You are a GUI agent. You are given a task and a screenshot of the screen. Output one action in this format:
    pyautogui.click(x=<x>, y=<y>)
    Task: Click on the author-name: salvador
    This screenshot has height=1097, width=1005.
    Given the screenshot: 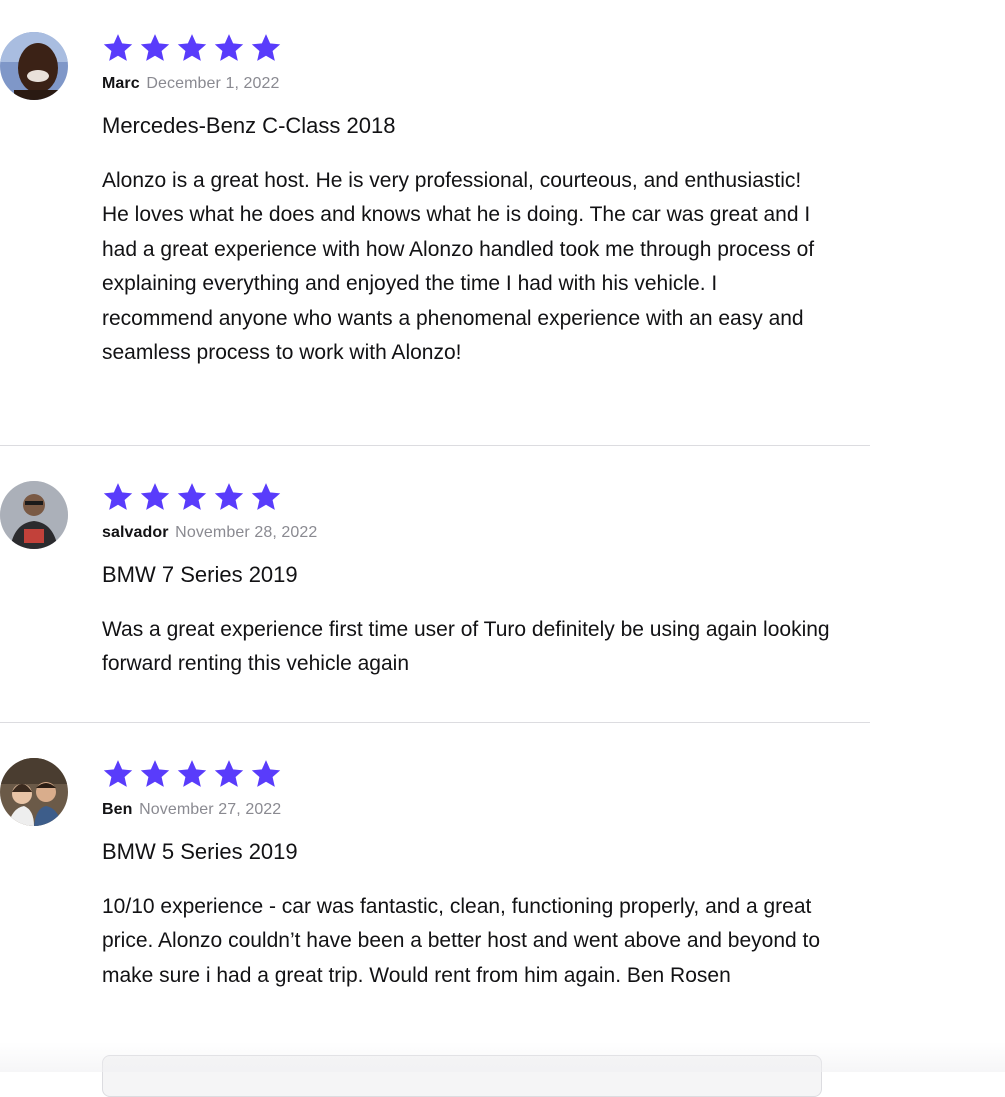 What is the action you would take?
    pyautogui.click(x=135, y=532)
    